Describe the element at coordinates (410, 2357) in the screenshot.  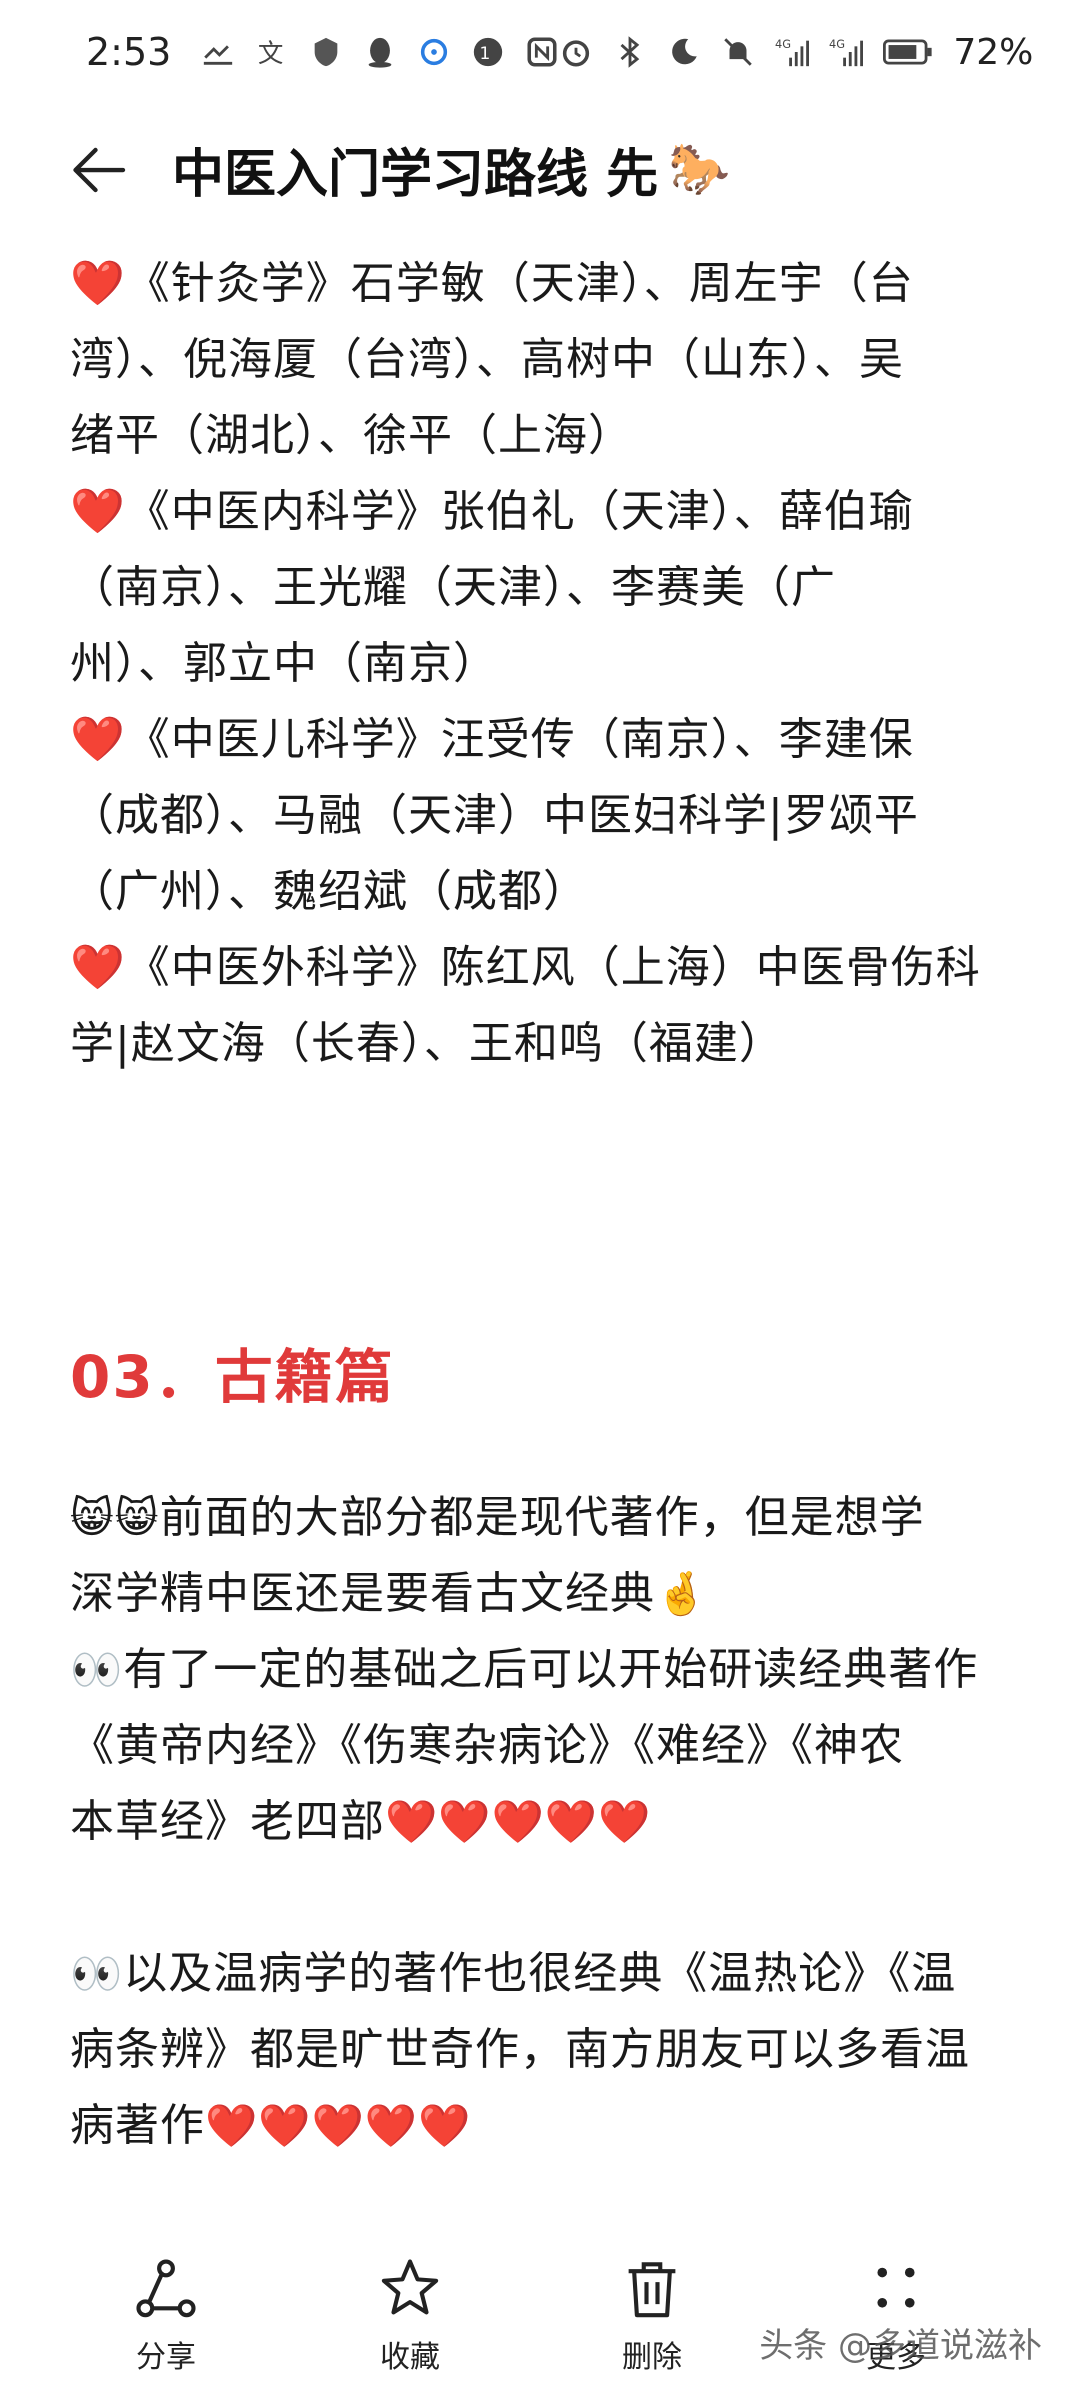
I see `favorite-label: 收藏` at that location.